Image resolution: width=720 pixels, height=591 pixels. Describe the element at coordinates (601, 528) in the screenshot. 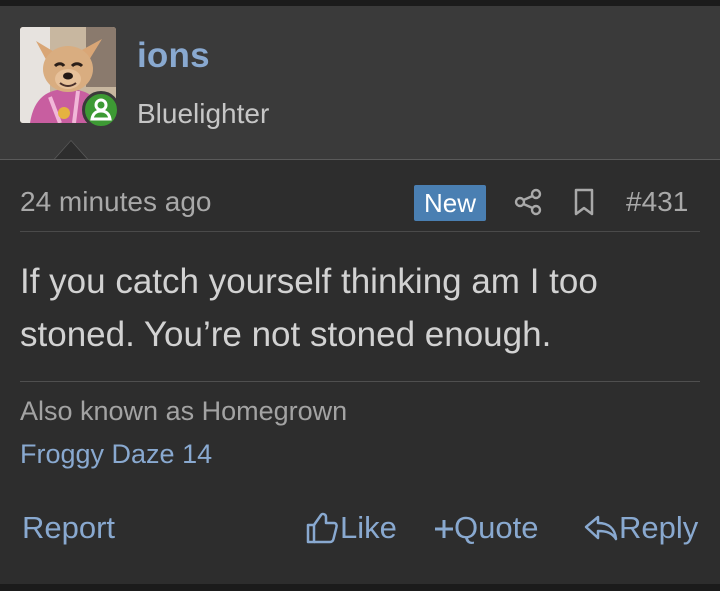

I see `reply-icon` at that location.